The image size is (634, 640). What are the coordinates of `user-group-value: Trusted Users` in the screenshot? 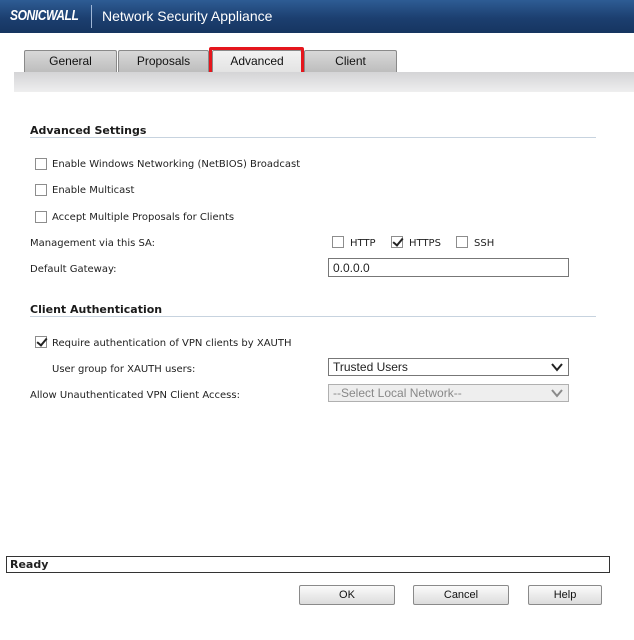 It's located at (370, 367).